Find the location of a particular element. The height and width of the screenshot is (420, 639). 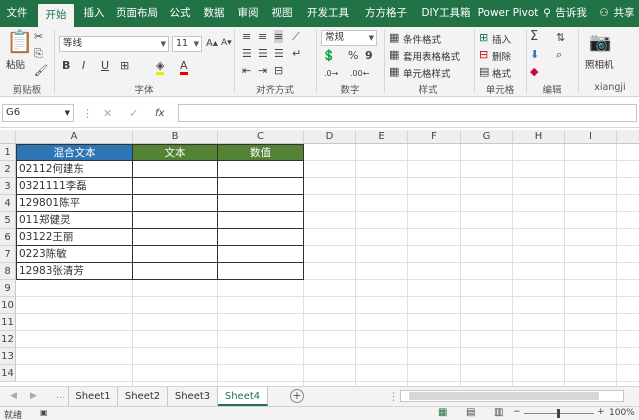

zoom-level: 100% is located at coordinates (622, 413).